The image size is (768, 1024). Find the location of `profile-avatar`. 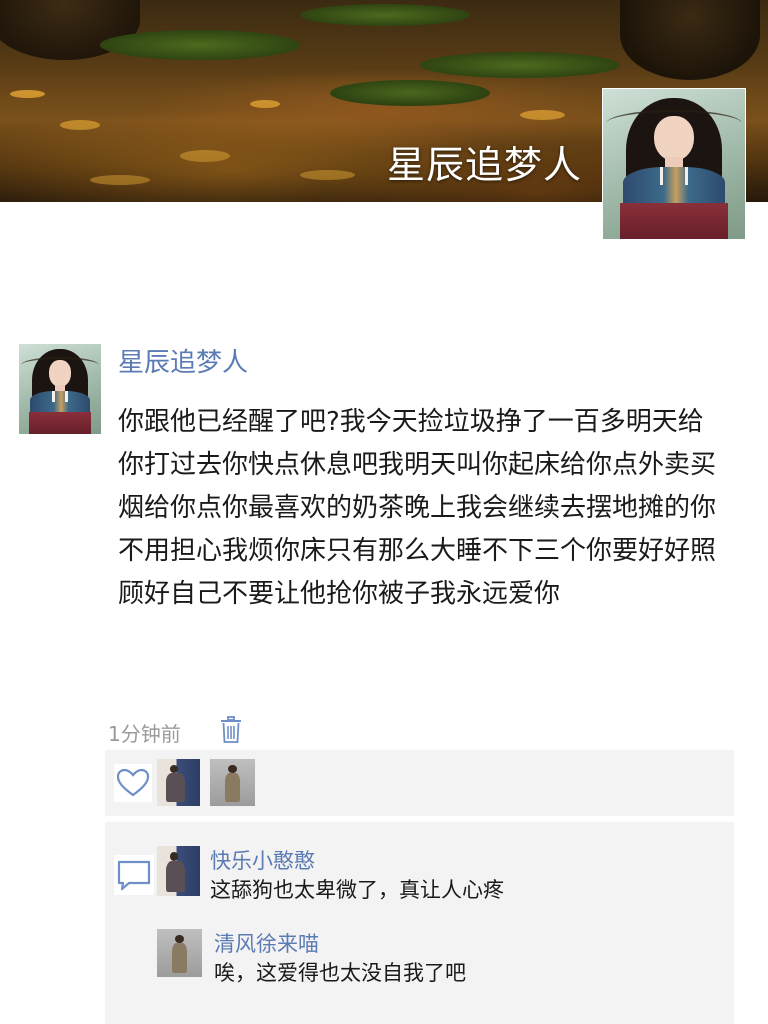

profile-avatar is located at coordinates (674, 164).